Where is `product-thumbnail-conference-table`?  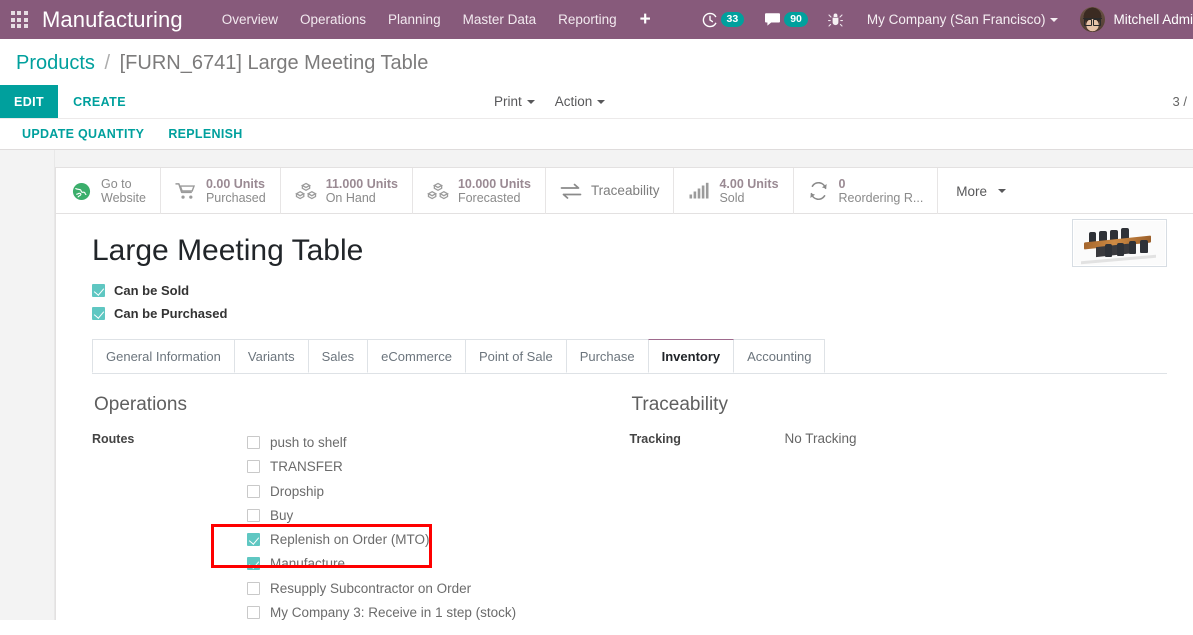 product-thumbnail-conference-table is located at coordinates (1119, 243).